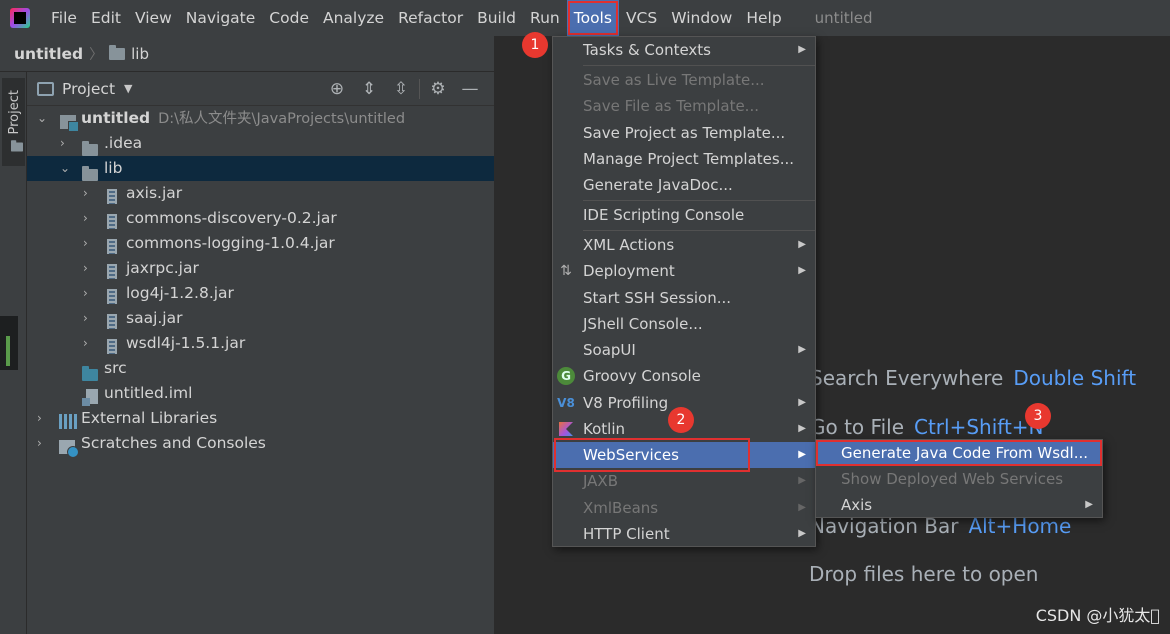 The image size is (1170, 634). Describe the element at coordinates (260, 393) in the screenshot. I see `tree-row-iml: untitled.iml` at that location.